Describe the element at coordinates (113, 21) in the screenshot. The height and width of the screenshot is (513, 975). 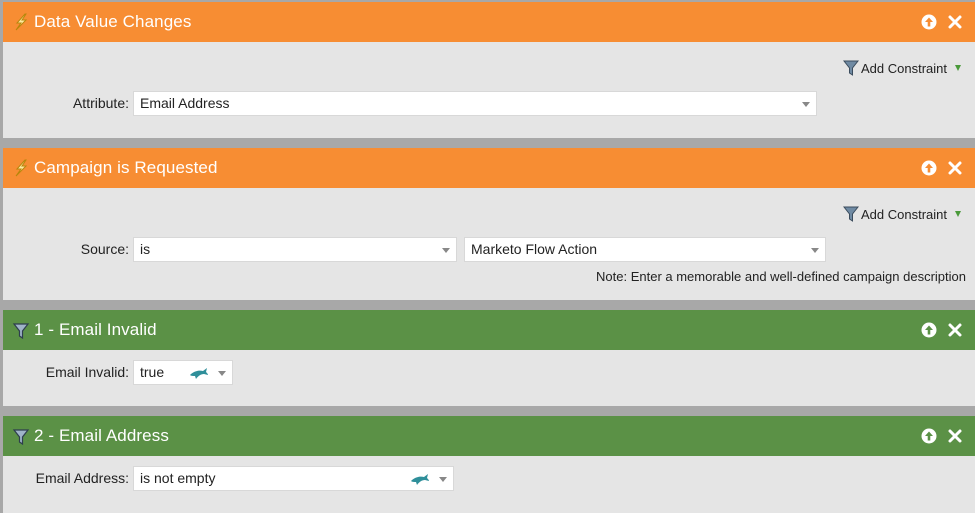
I see `trigger-title: Data Value Changes` at that location.